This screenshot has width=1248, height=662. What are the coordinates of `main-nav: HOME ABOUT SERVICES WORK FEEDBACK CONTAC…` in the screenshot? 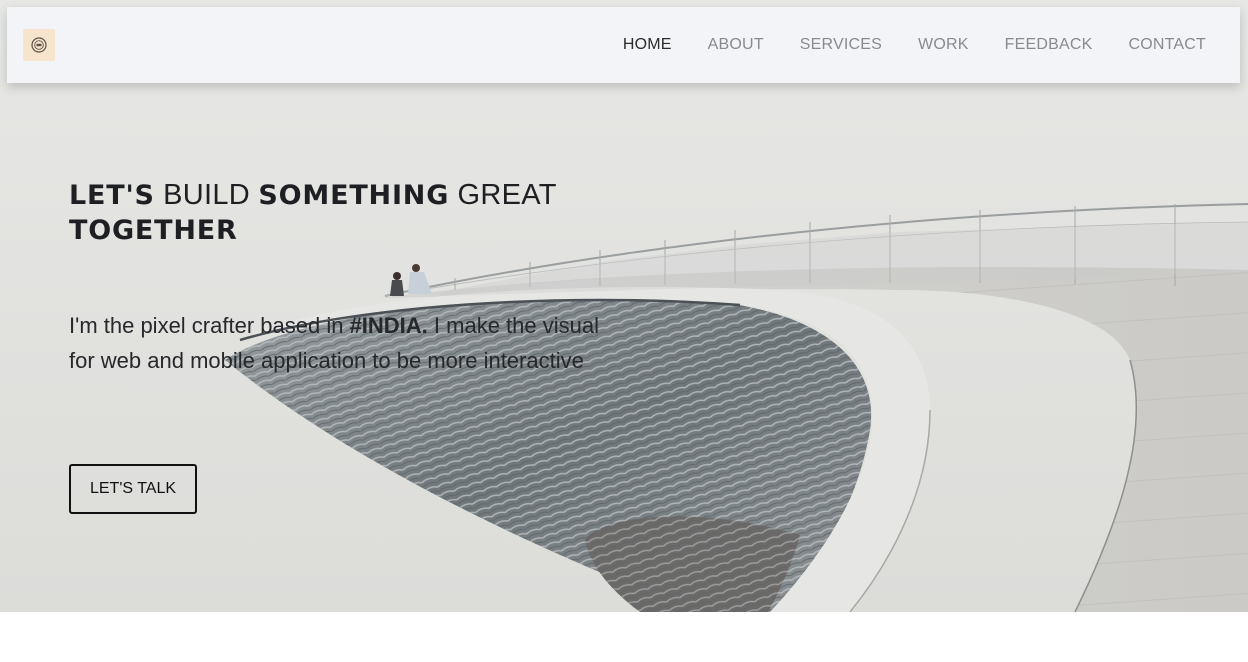 It's located at (914, 45).